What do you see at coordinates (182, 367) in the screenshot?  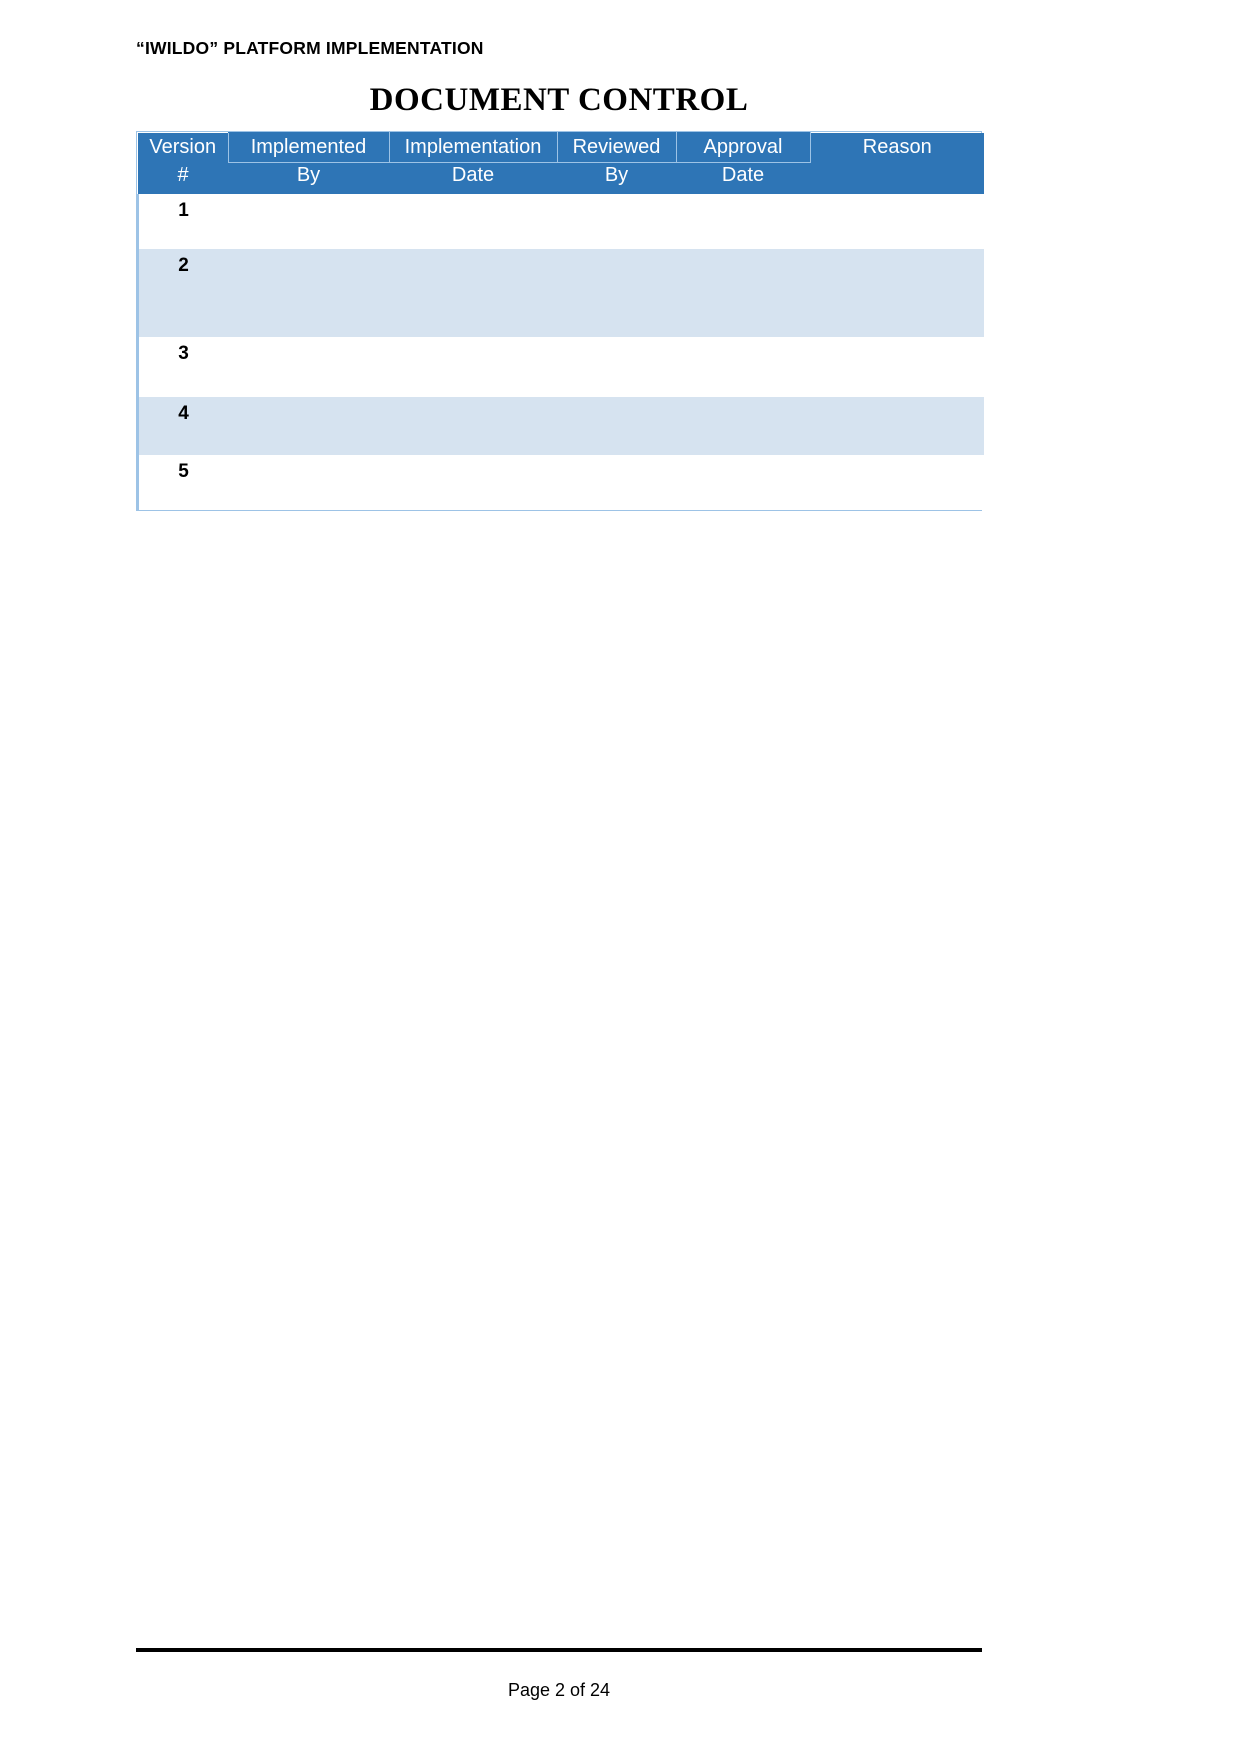 I see `cell-version: 3` at bounding box center [182, 367].